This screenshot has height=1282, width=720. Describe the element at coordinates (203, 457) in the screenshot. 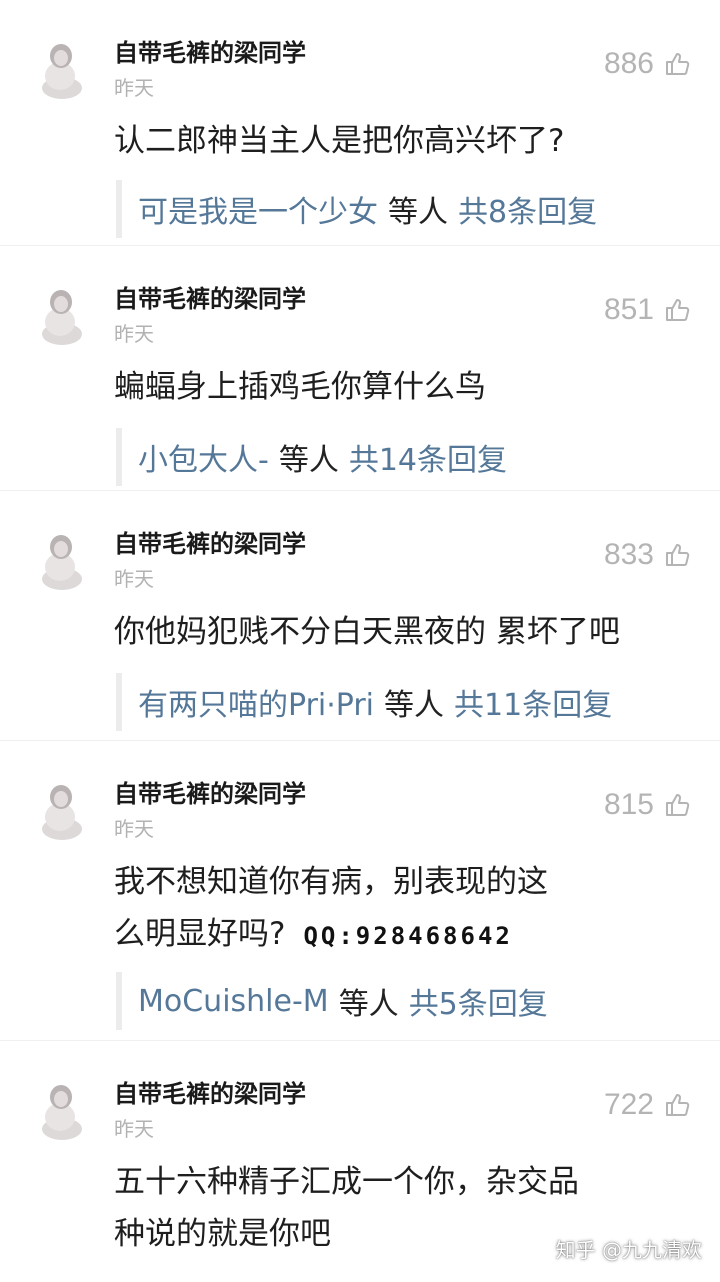

I see `reply-user: 小包大人-` at that location.